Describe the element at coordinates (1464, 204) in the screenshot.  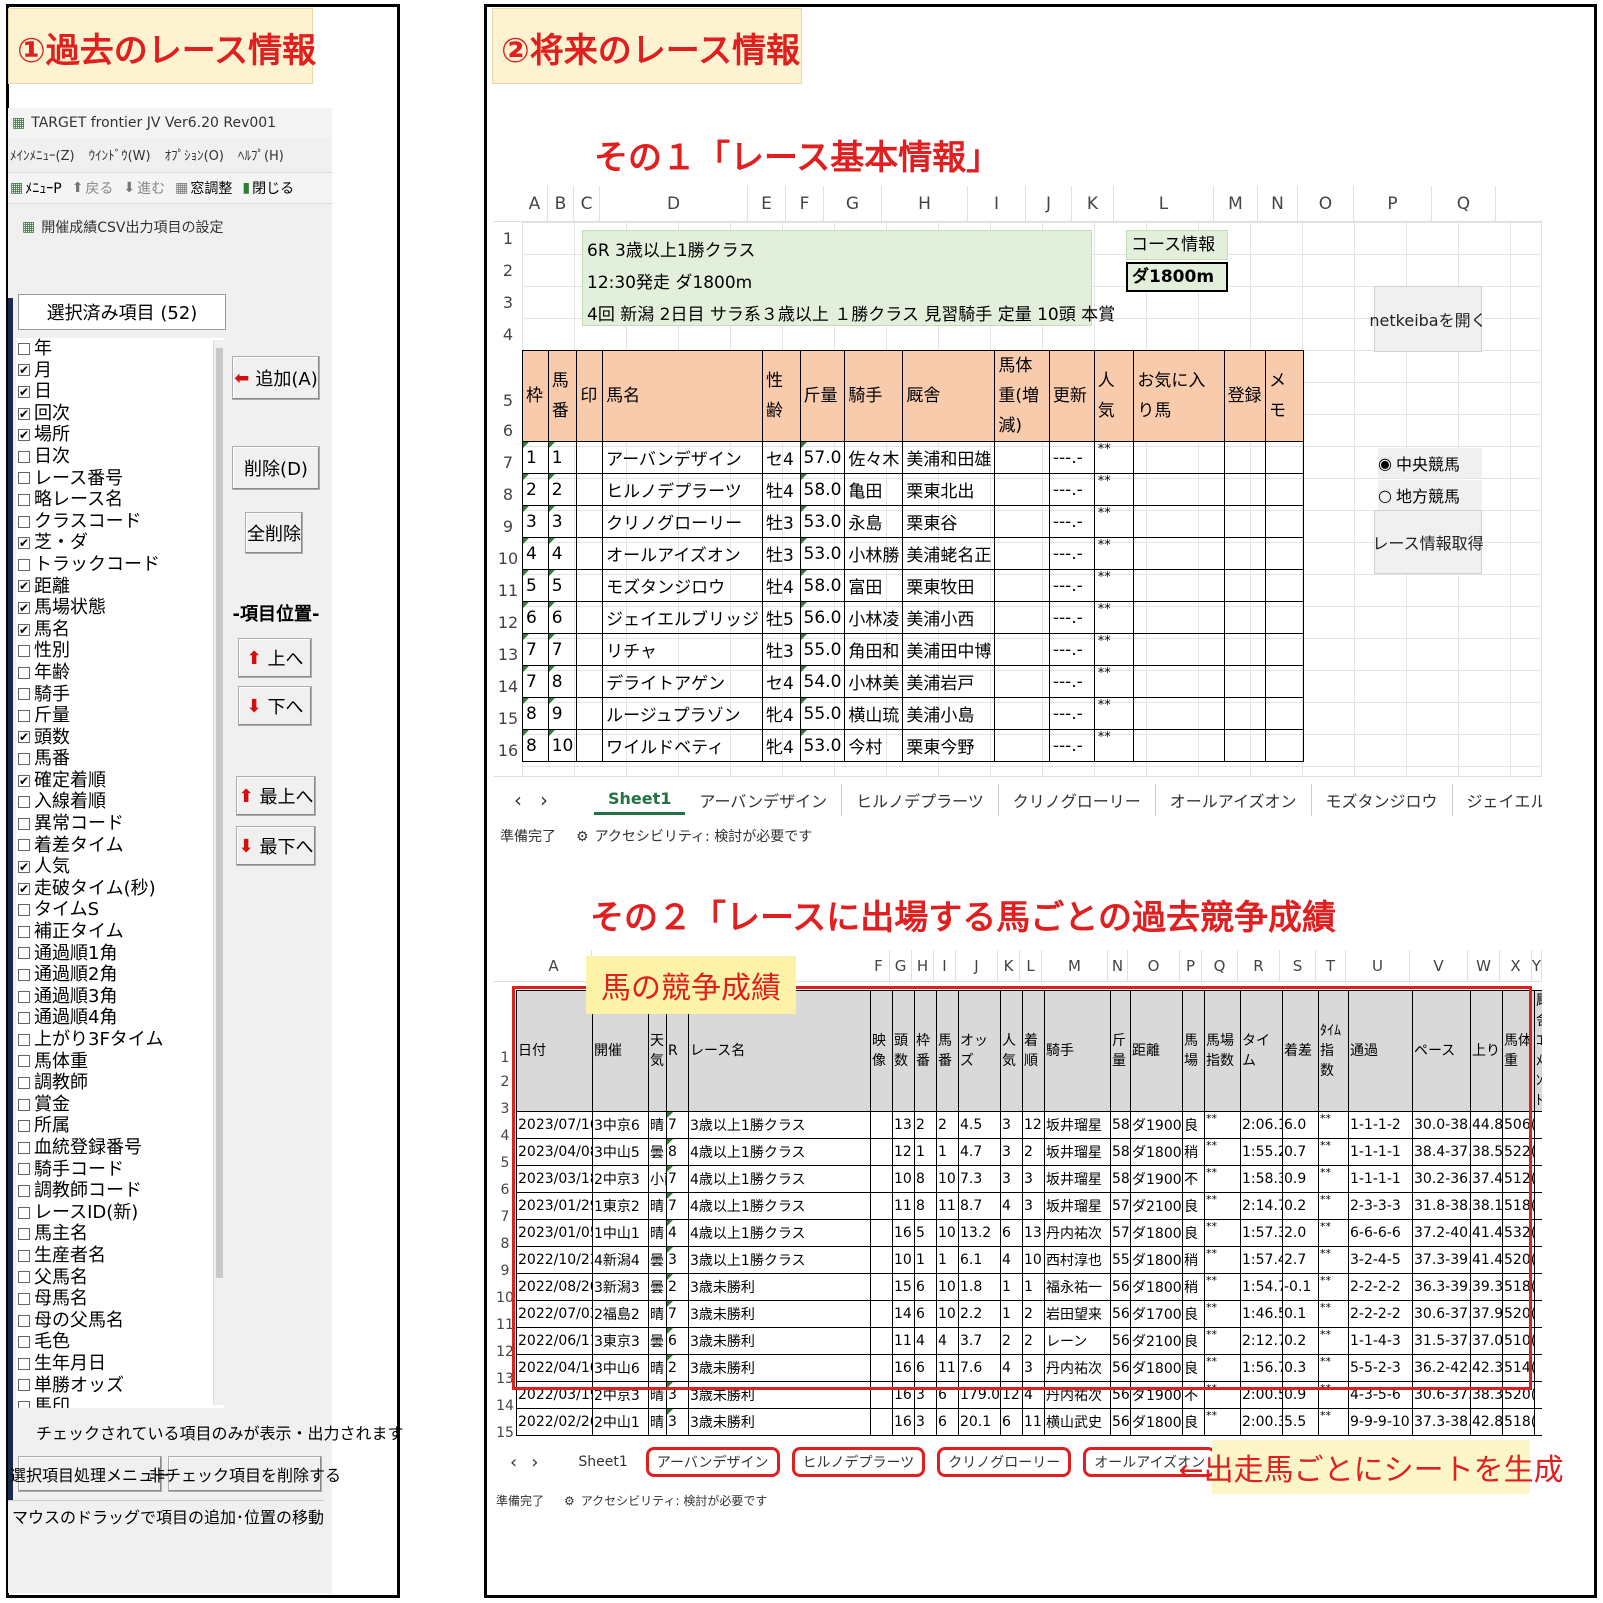
I see `column-header: Q` at that location.